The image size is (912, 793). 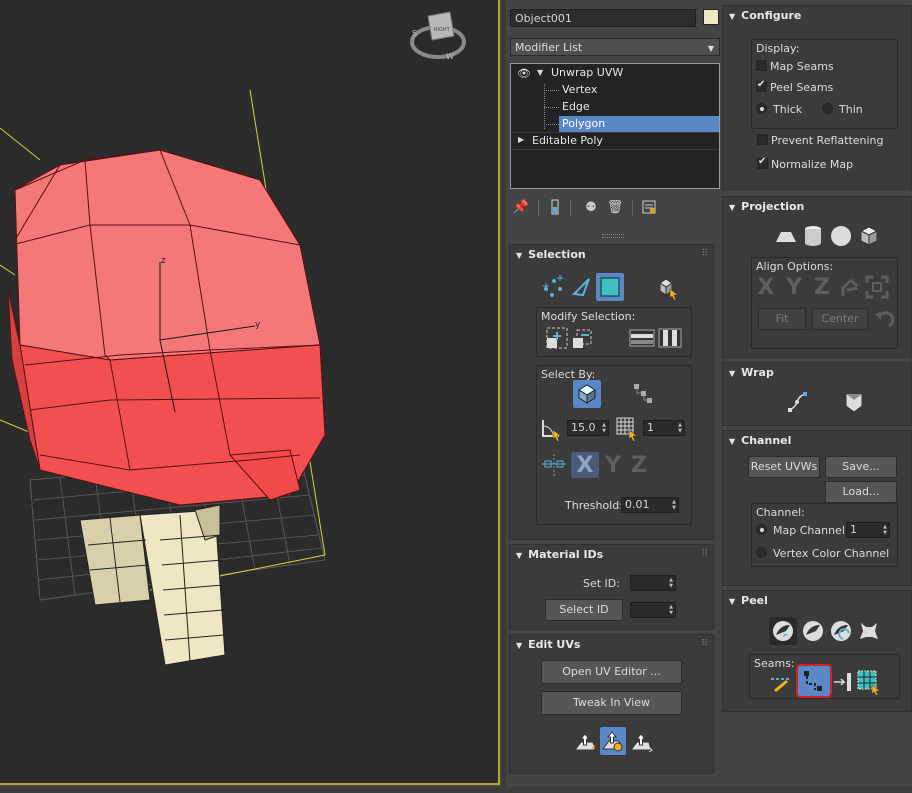 I want to click on show-end-result-icon, so click(x=555, y=207).